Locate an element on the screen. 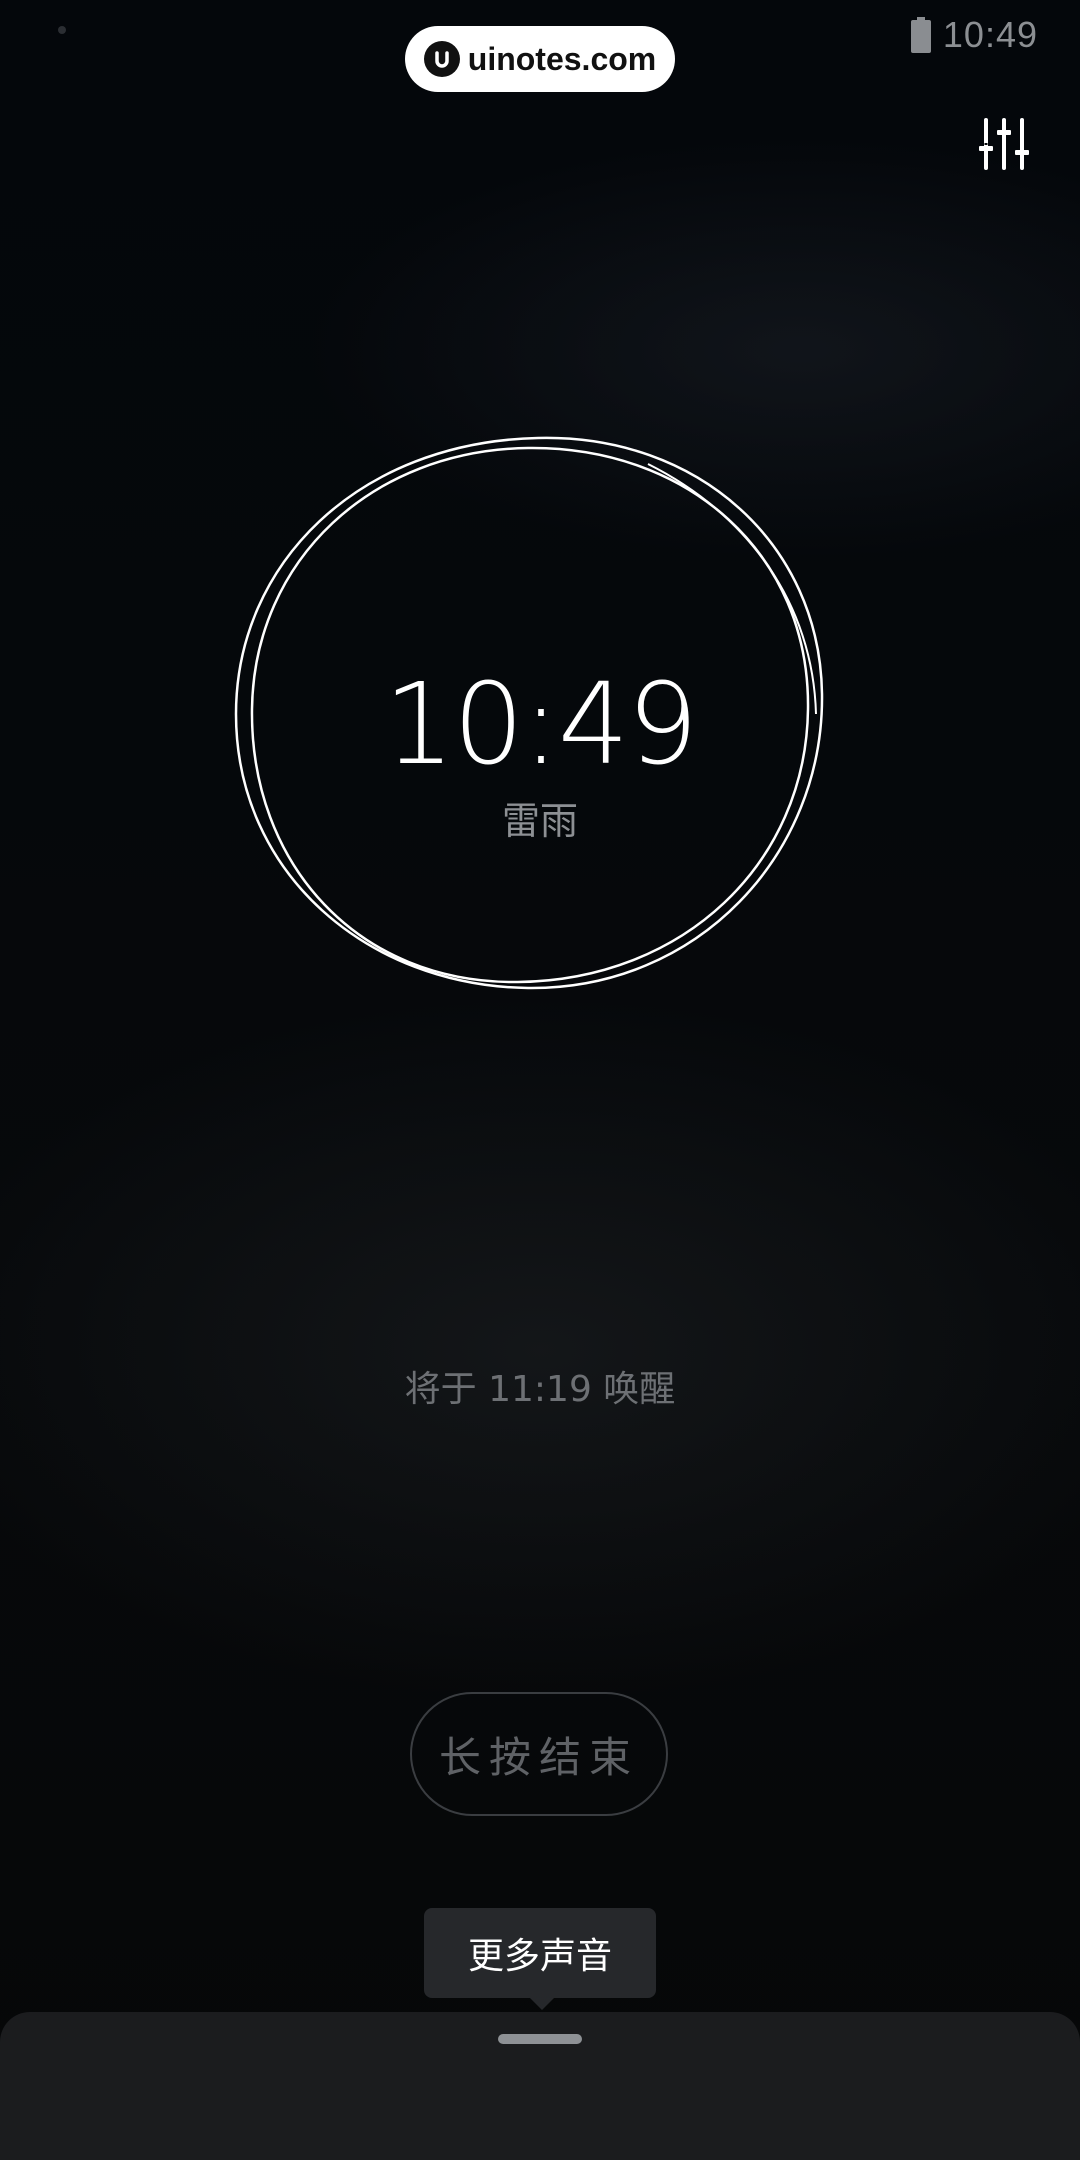  battery-icon is located at coordinates (920, 35).